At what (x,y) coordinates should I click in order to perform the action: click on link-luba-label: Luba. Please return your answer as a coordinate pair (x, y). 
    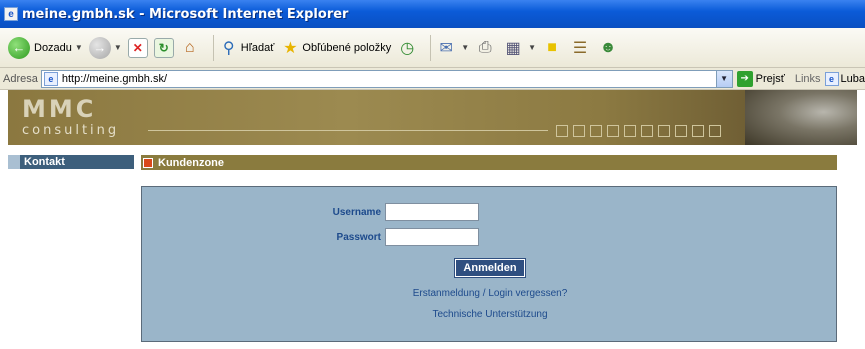
    Looking at the image, I should click on (852, 78).